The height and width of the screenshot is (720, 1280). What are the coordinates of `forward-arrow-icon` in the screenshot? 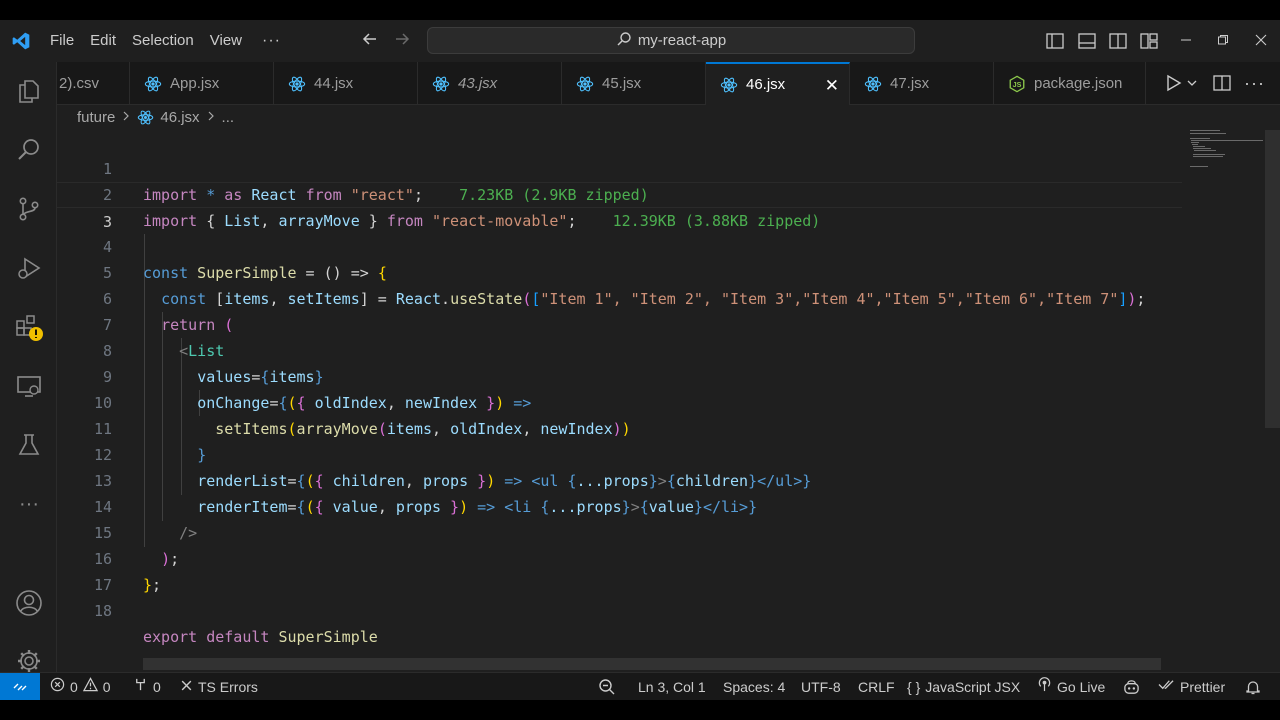 It's located at (402, 41).